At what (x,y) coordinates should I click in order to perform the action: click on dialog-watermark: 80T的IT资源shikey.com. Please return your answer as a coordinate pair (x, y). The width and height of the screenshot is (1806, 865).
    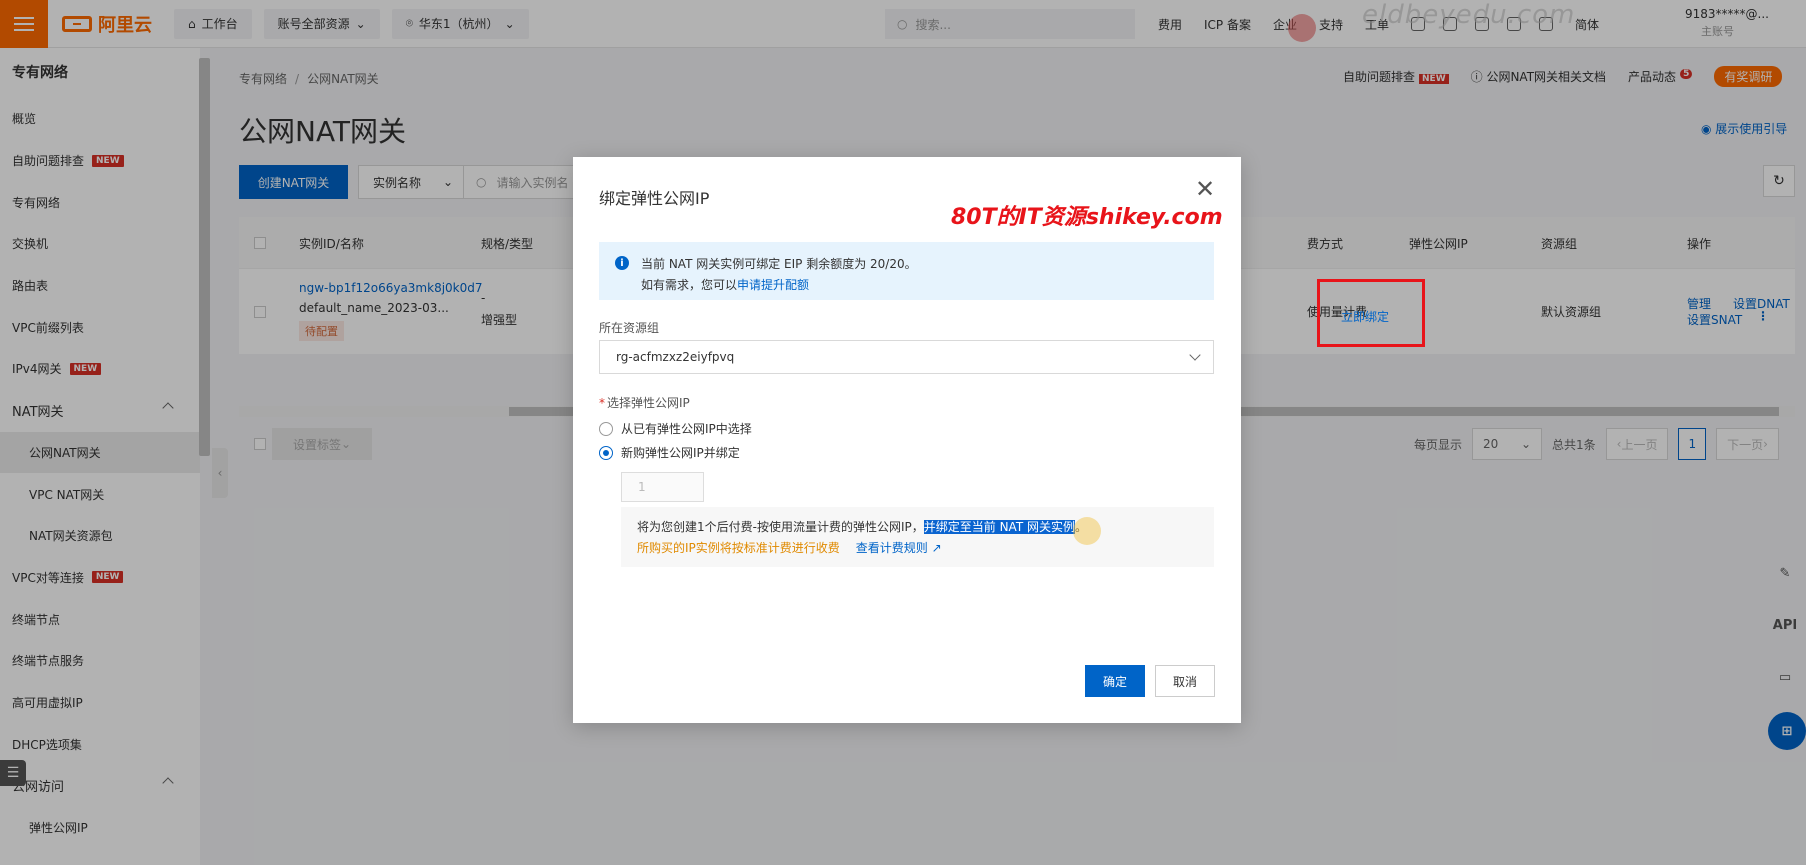
    Looking at the image, I should click on (1087, 217).